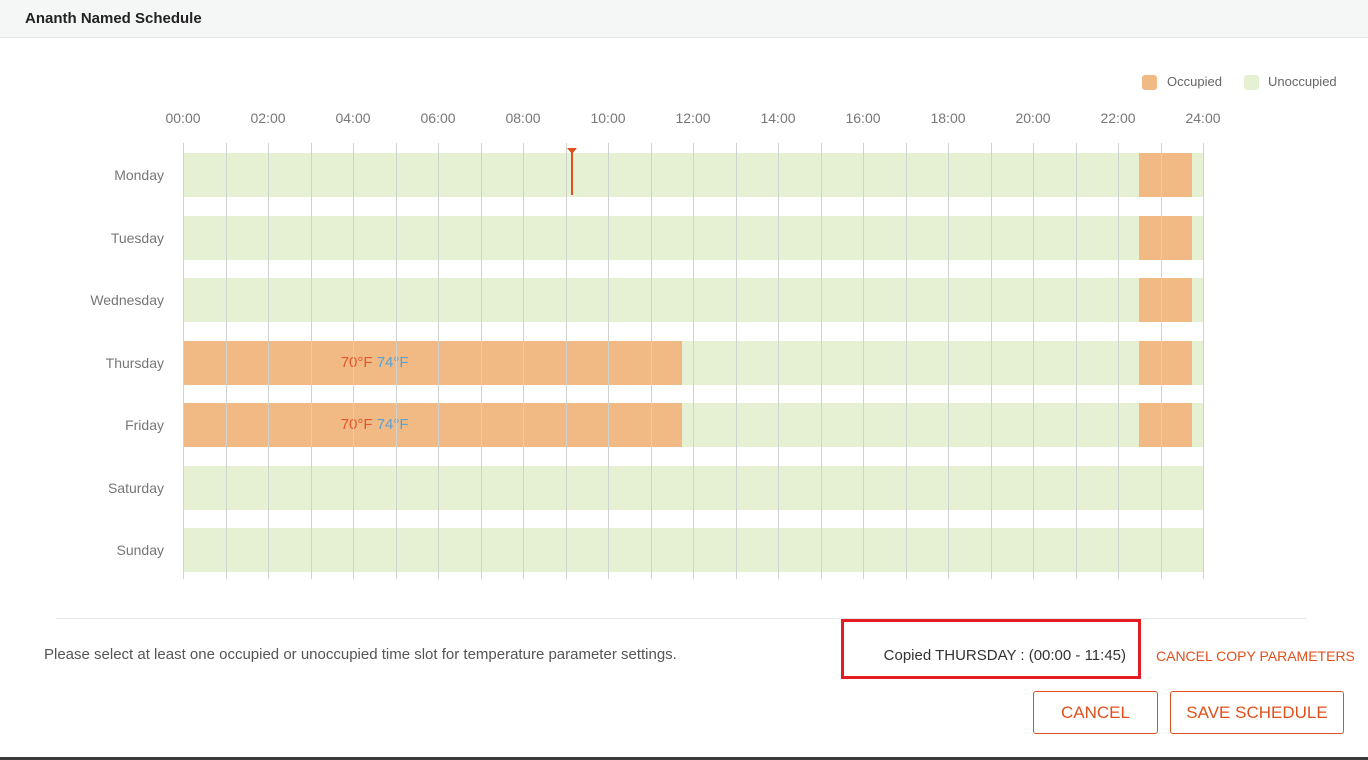 This screenshot has height=760, width=1368. Describe the element at coordinates (144, 425) in the screenshot. I see `day-label-friday: Friday` at that location.